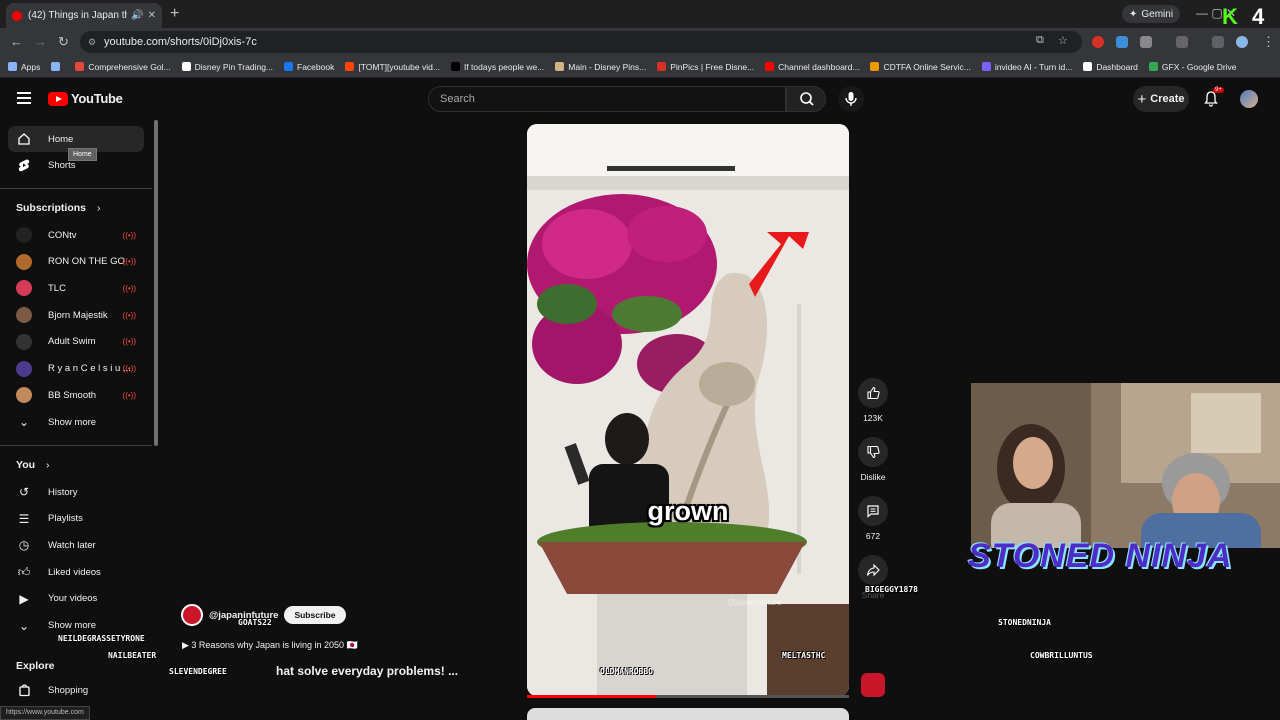 The width and height of the screenshot is (1280, 720). What do you see at coordinates (58, 208) in the screenshot?
I see `subscriptions-header: Subscriptions ›` at bounding box center [58, 208].